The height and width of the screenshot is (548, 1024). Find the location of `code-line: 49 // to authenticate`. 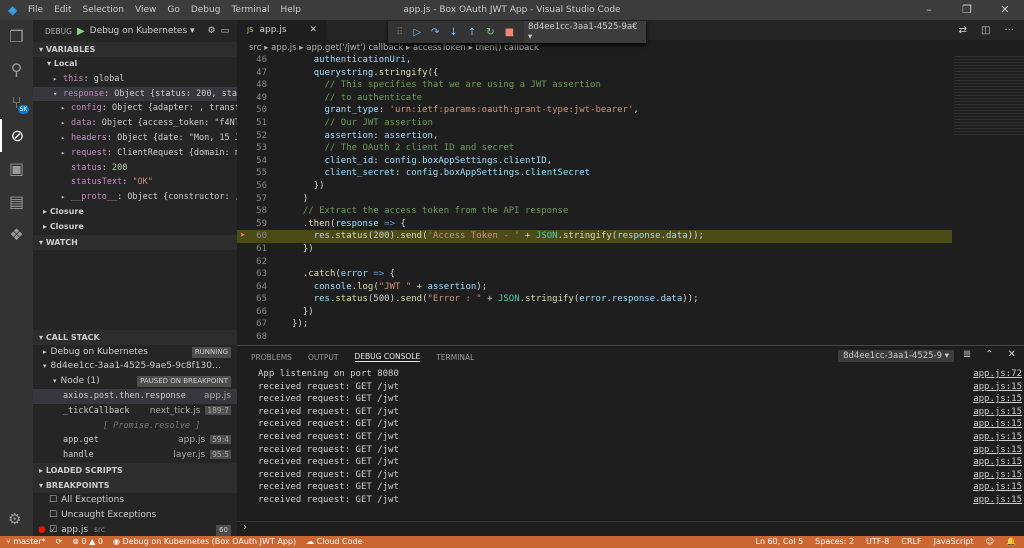

code-line: 49 // to authenticate is located at coordinates (594, 98).